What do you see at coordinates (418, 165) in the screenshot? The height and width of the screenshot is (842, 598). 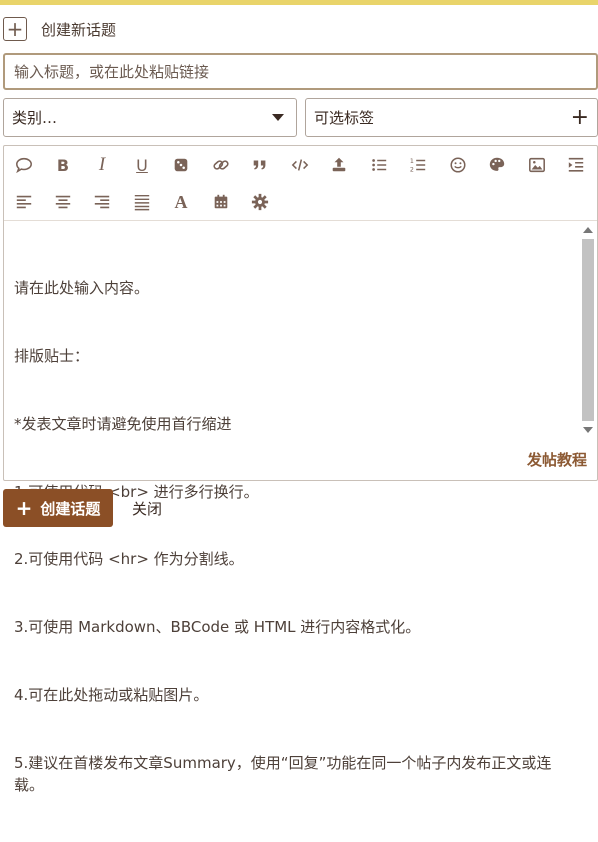 I see `numbered-list-icon: 12` at bounding box center [418, 165].